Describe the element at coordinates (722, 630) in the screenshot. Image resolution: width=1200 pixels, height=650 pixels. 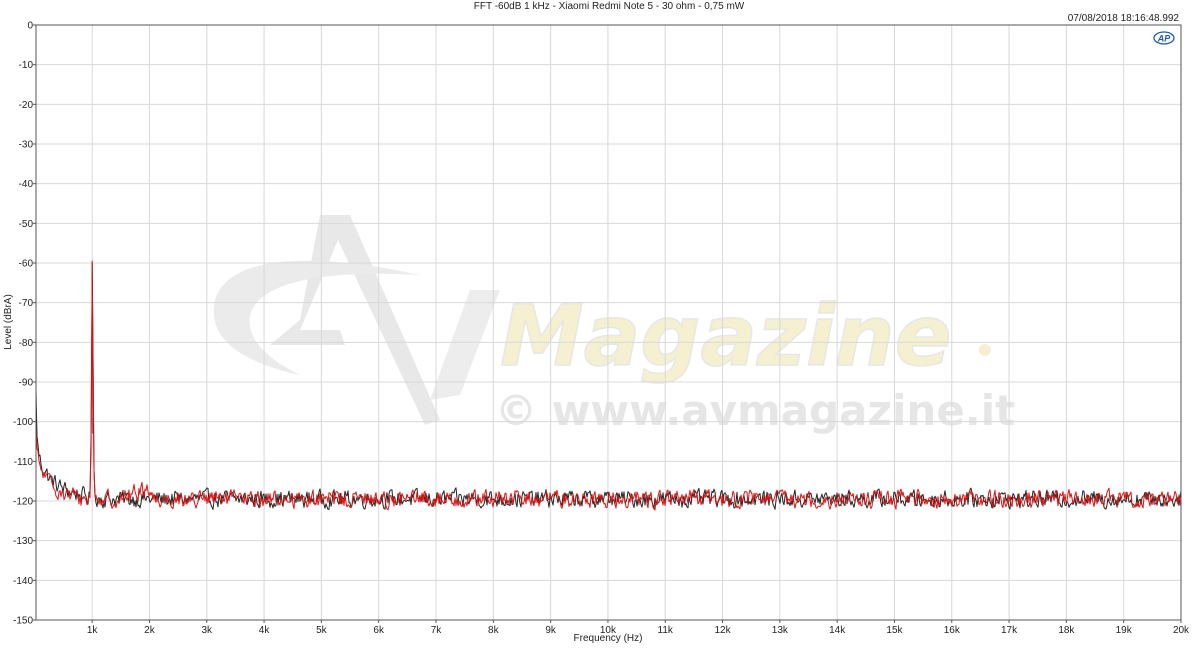
I see `x-tick-label: 12k` at that location.